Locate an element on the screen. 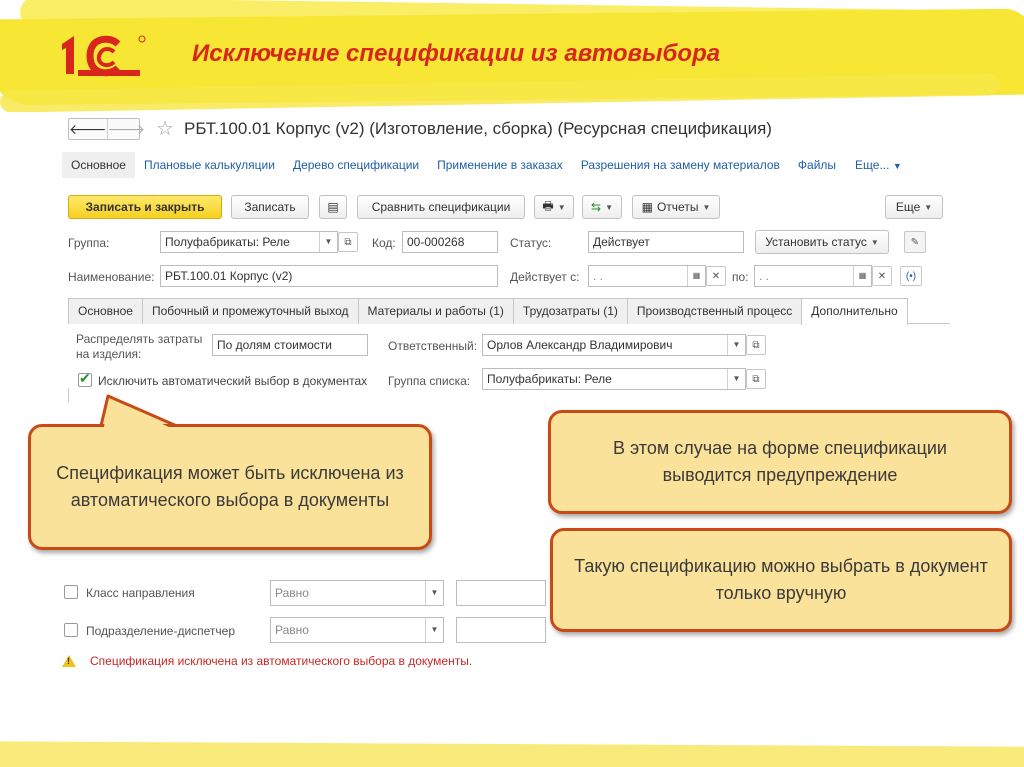  more-button: Еще ▼ is located at coordinates (914, 207).